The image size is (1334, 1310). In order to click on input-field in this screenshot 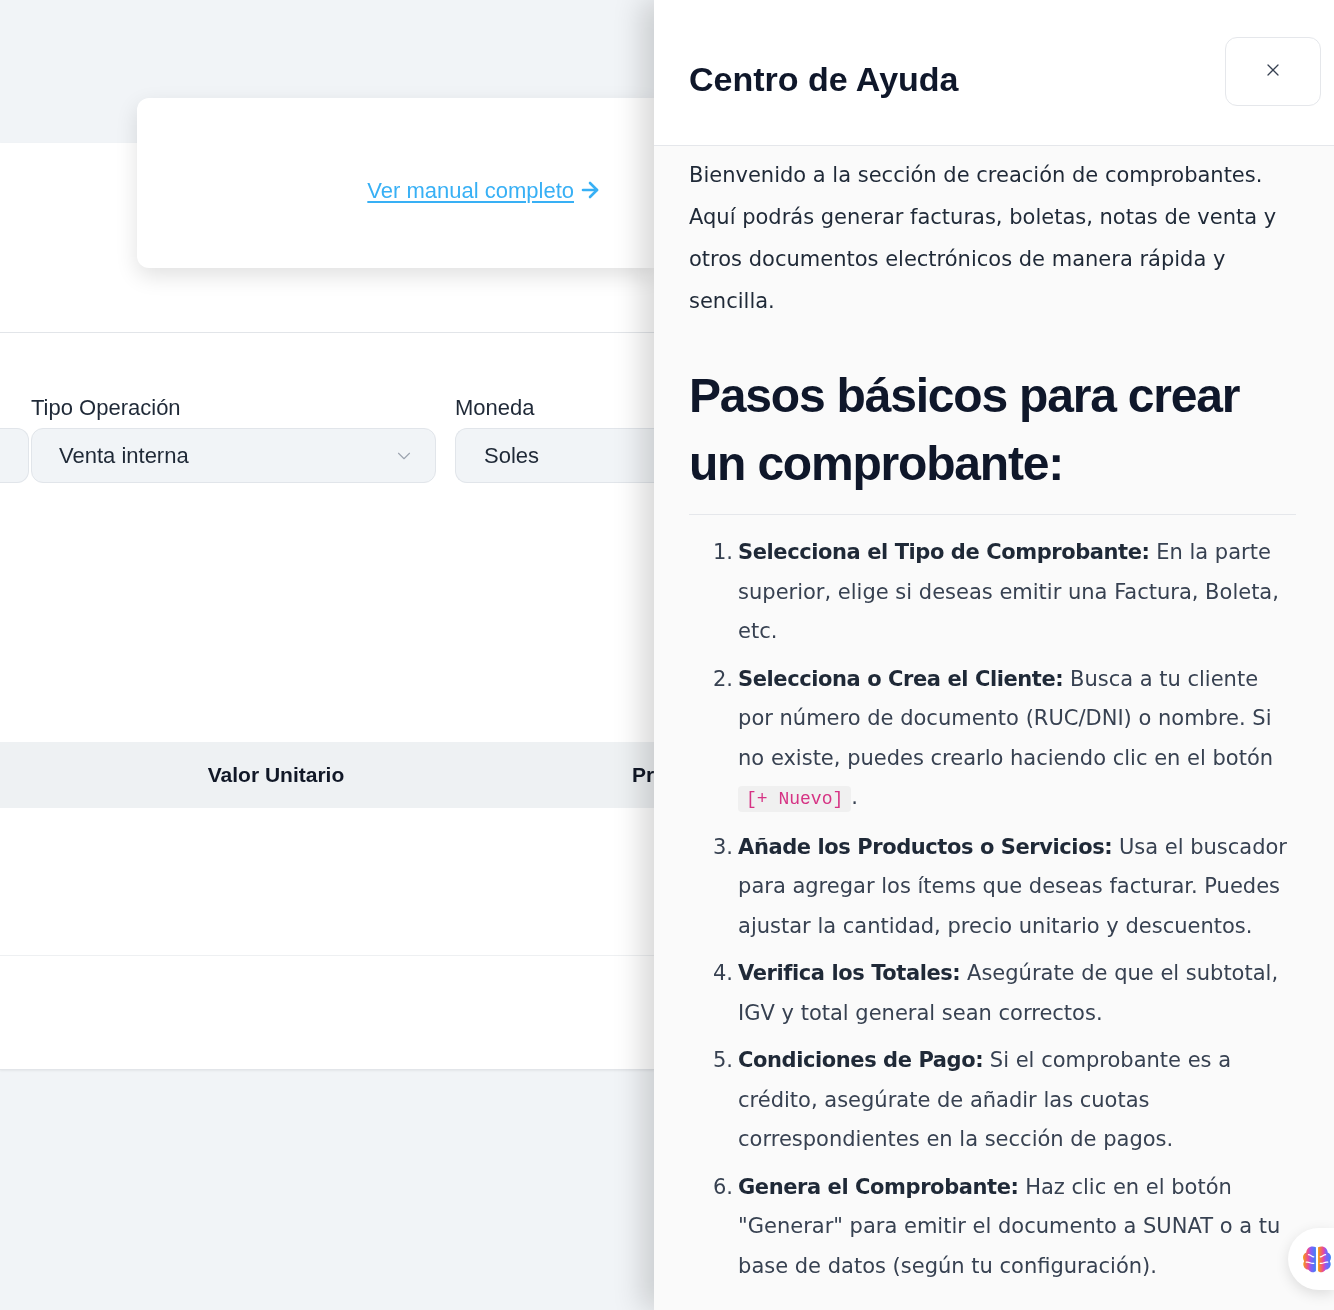, I will do `click(14, 455)`.